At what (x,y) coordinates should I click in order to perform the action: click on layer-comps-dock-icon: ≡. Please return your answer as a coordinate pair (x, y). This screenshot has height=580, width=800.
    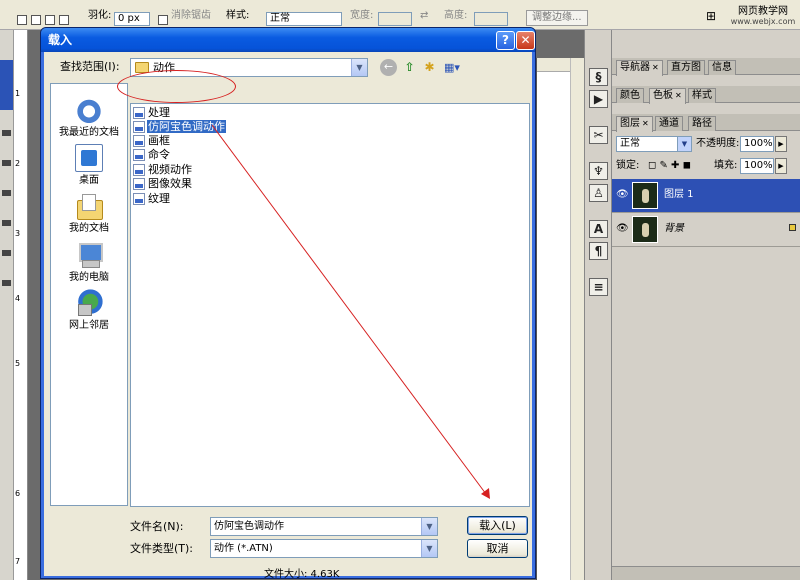
    Looking at the image, I should click on (598, 287).